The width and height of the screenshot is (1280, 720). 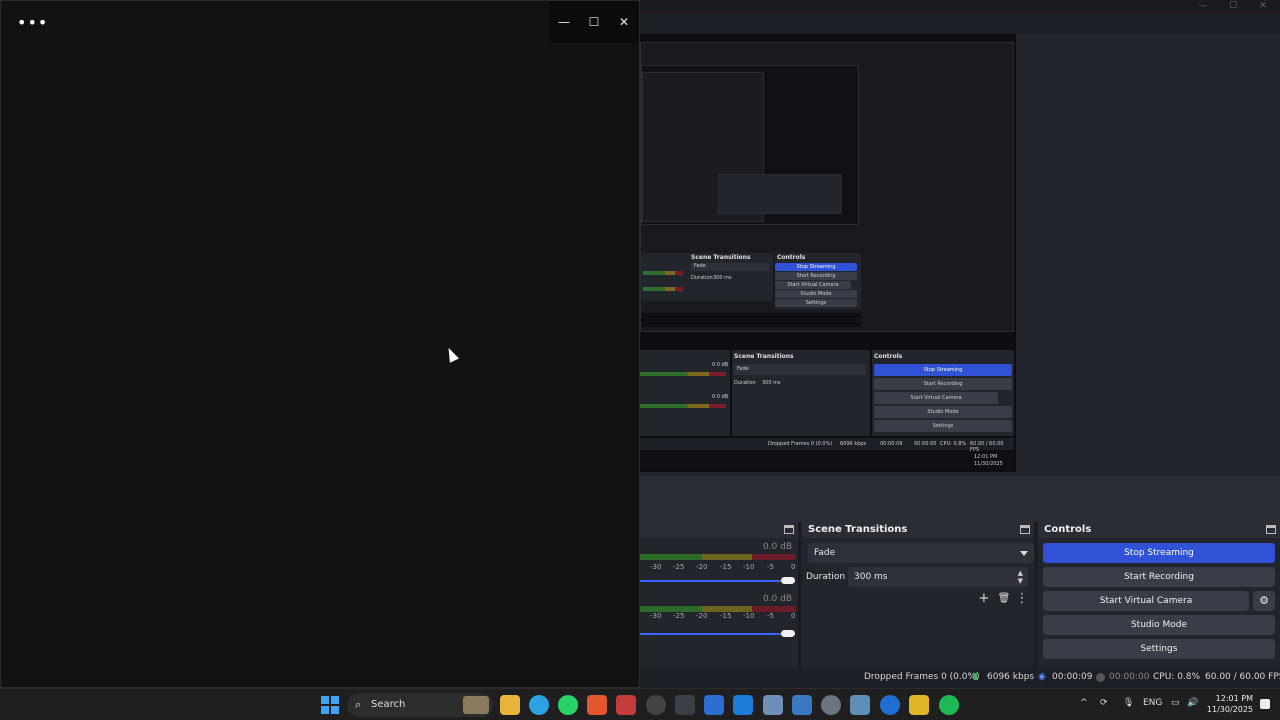 What do you see at coordinates (656, 616) in the screenshot?
I see `tick-label: -30` at bounding box center [656, 616].